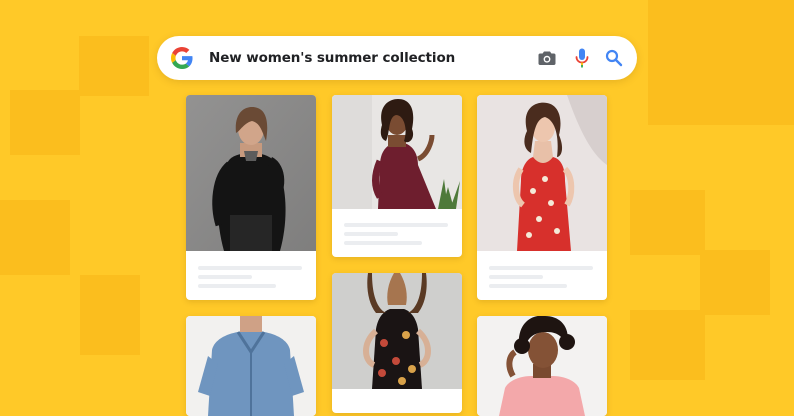 This screenshot has width=794, height=416. Describe the element at coordinates (182, 58) in the screenshot. I see `google-logo-icon` at that location.